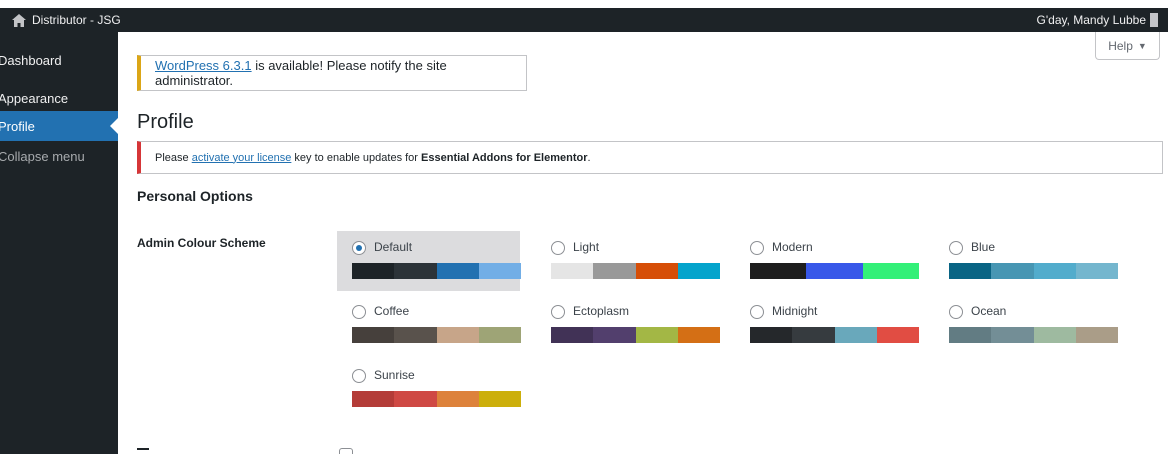 Image resolution: width=1168 pixels, height=454 pixels. What do you see at coordinates (17, 126) in the screenshot?
I see `menu-item-label: Profile` at bounding box center [17, 126].